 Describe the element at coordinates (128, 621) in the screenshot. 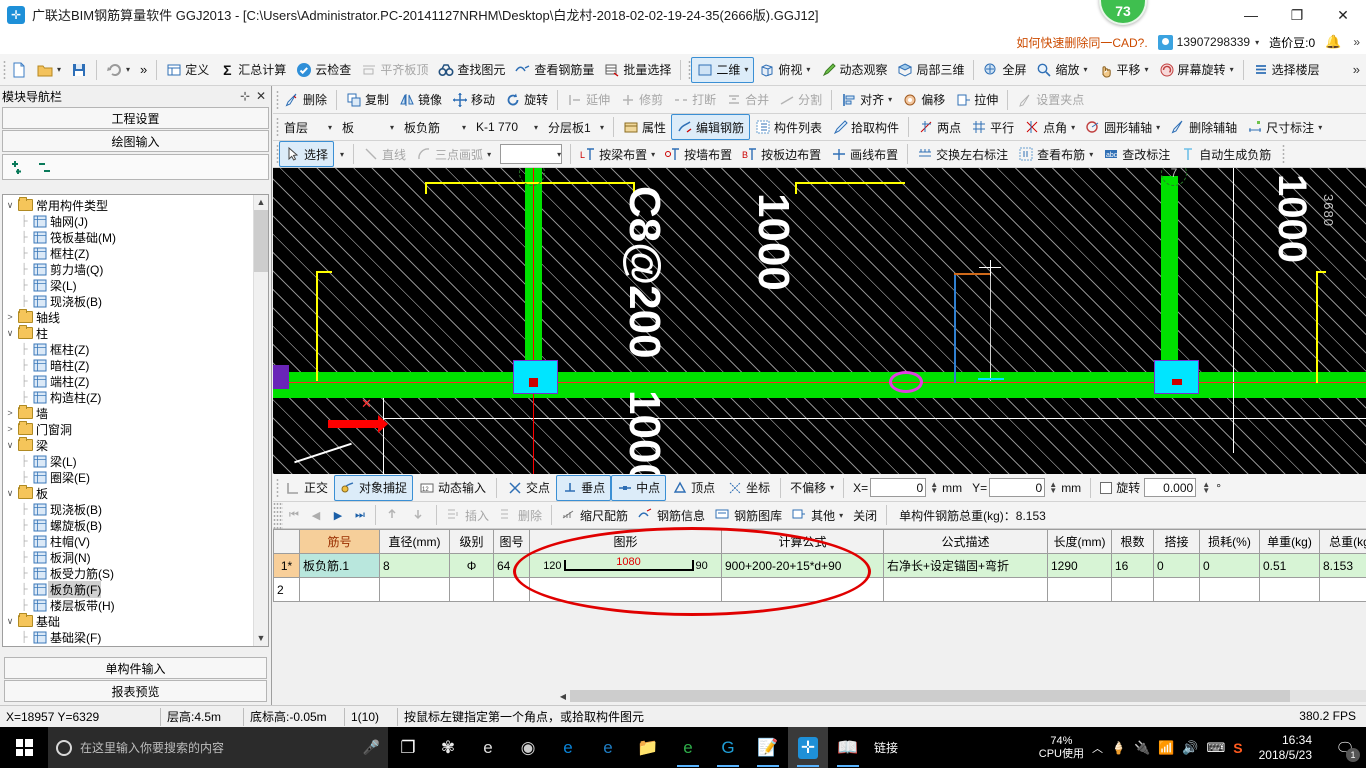

I see `tree-item: ∨ 基础` at that location.